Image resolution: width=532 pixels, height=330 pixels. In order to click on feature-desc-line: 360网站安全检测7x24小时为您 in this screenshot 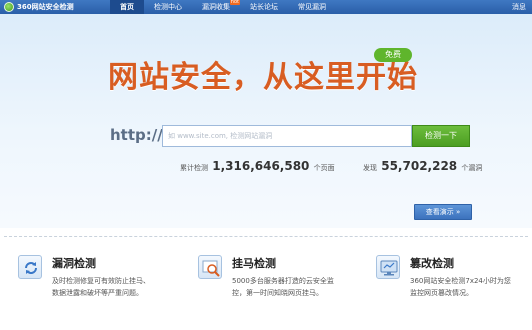, I will do `click(460, 281)`.